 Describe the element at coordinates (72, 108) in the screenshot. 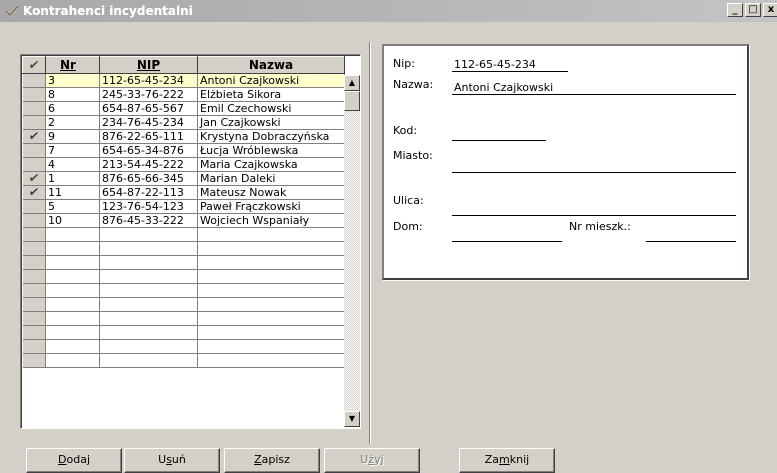

I see `cell-nr: 6` at that location.